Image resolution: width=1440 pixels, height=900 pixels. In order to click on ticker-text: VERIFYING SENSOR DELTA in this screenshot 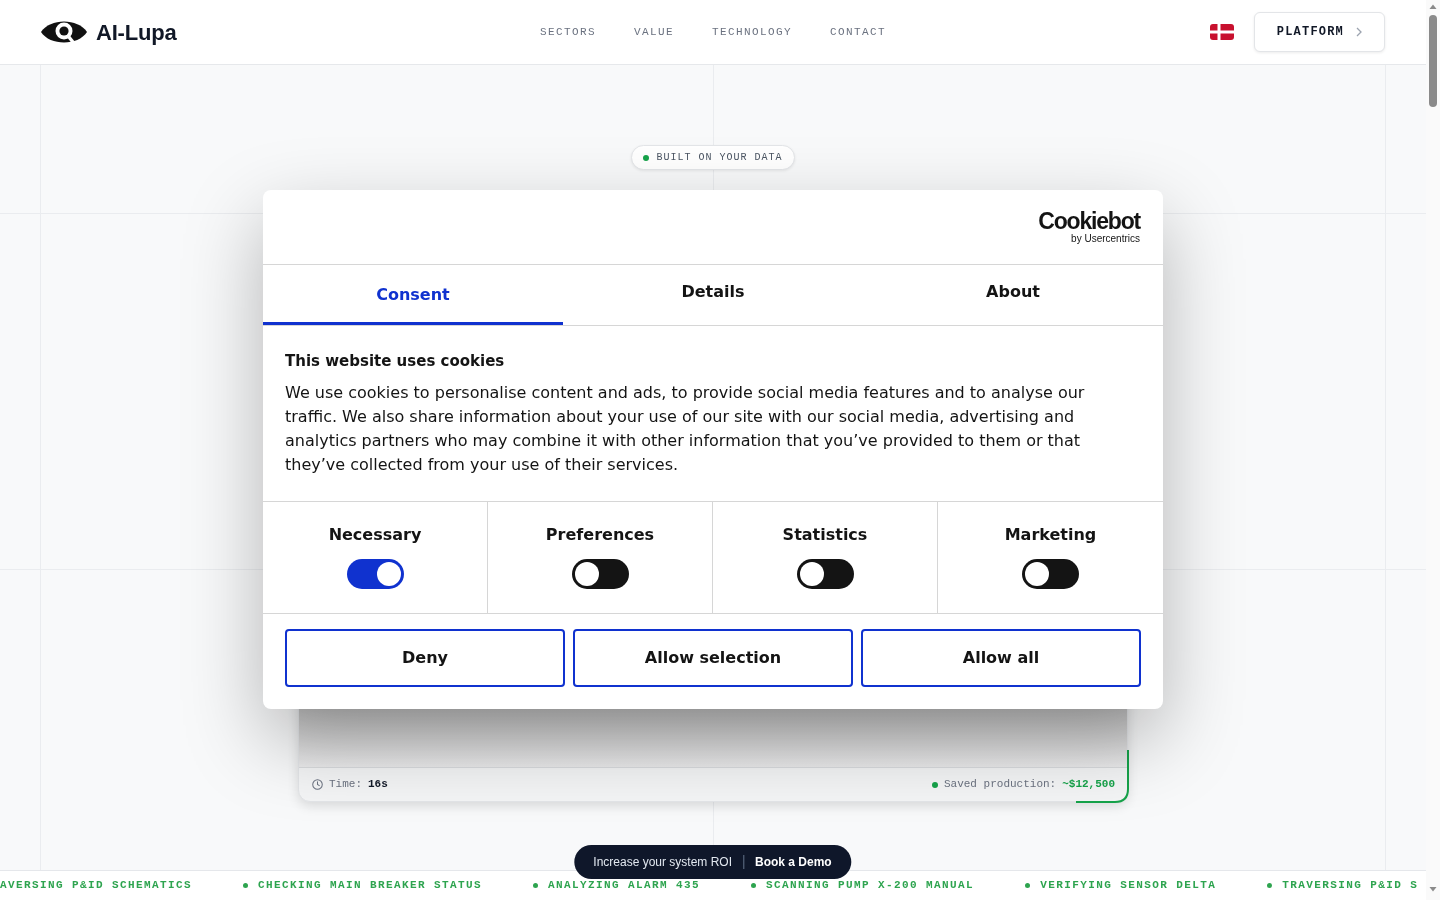, I will do `click(1128, 886)`.